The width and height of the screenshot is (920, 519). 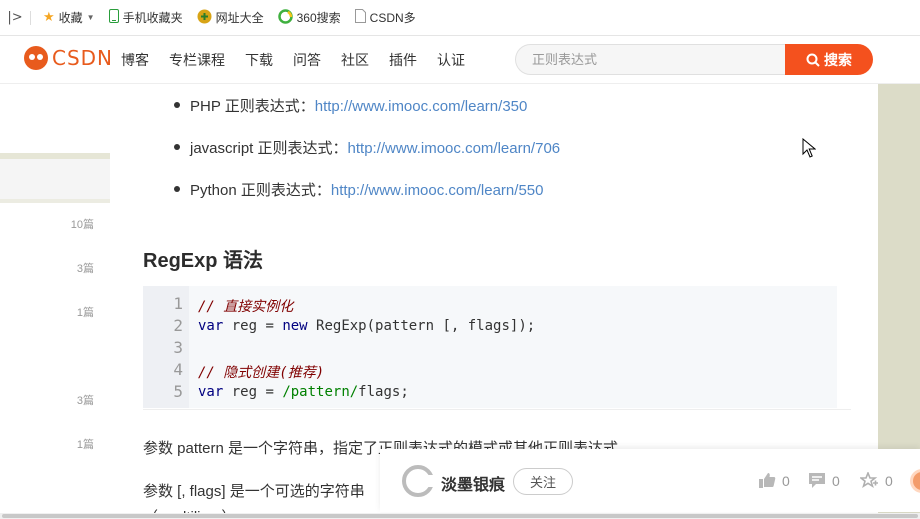 I want to click on list-item-text: Python 正则表达式：, so click(x=260, y=190).